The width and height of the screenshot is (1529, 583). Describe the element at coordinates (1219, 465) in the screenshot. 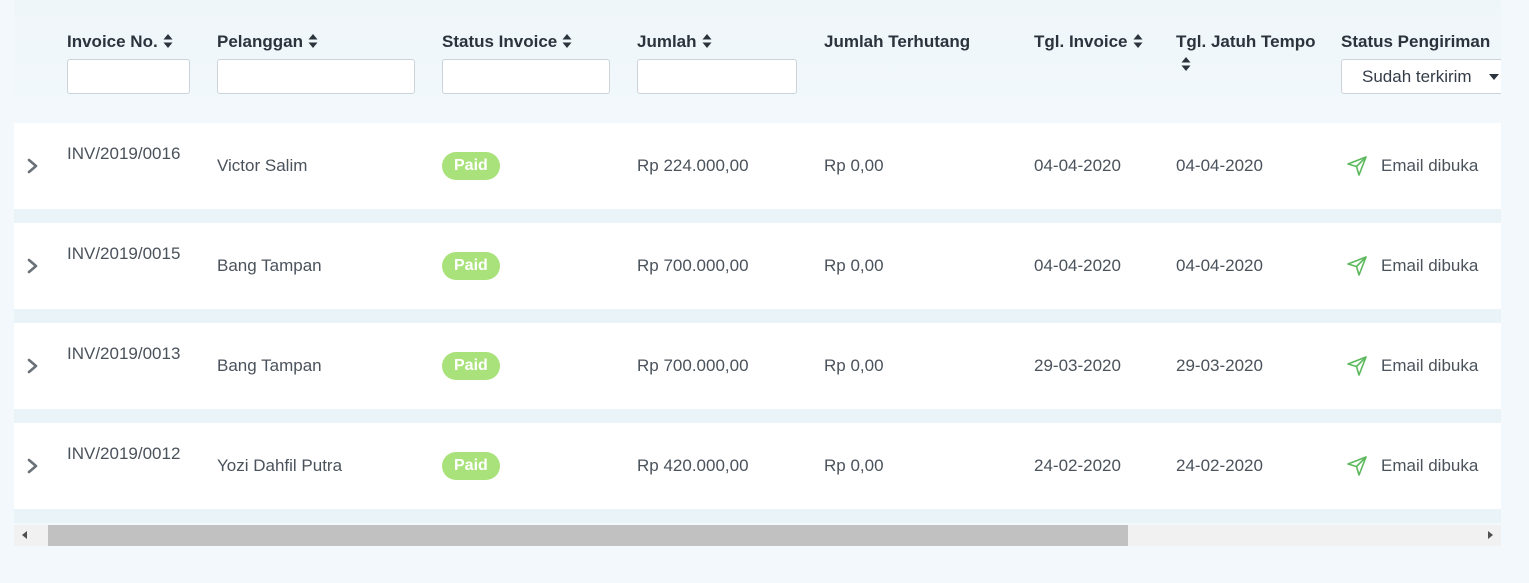

I see `tgl-jatuh-tempo-cell: 24-02-2020` at that location.